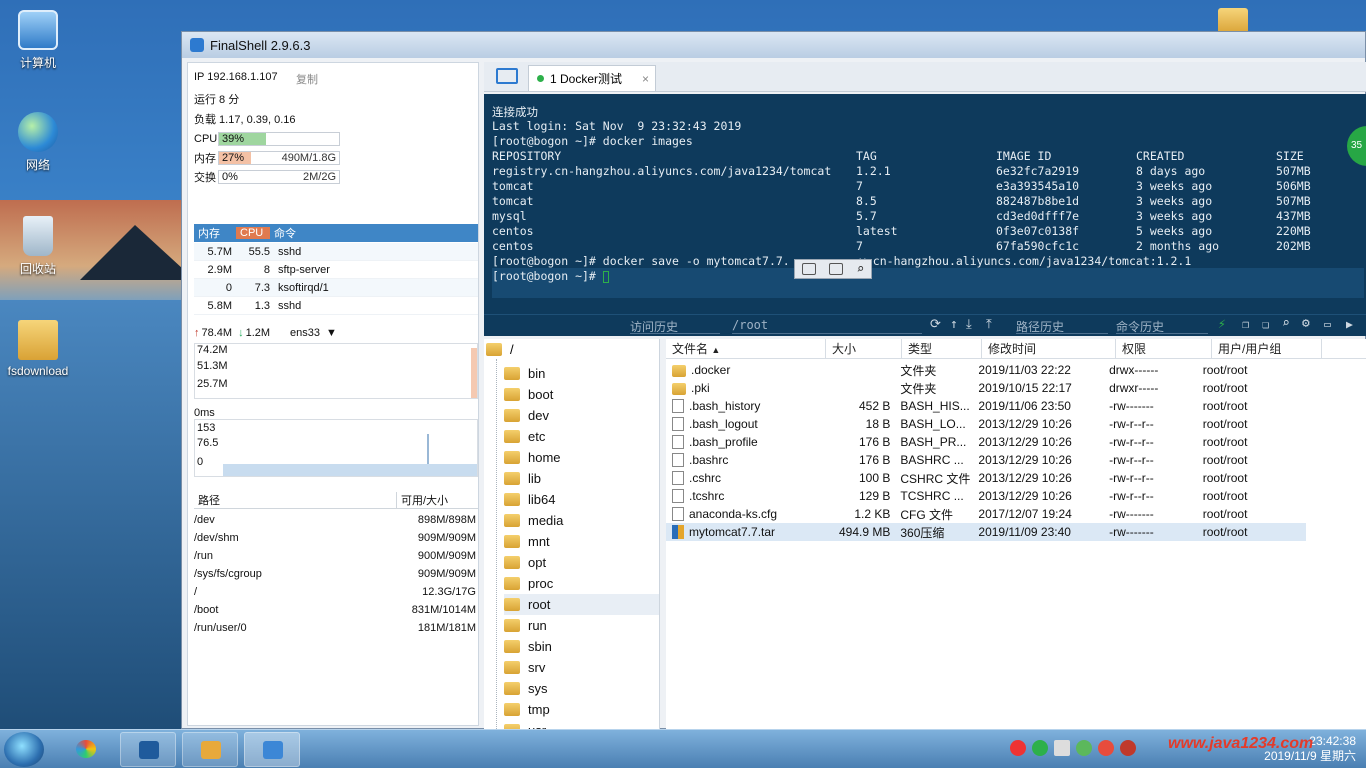  Describe the element at coordinates (605, 276) in the screenshot. I see `cursor` at that location.